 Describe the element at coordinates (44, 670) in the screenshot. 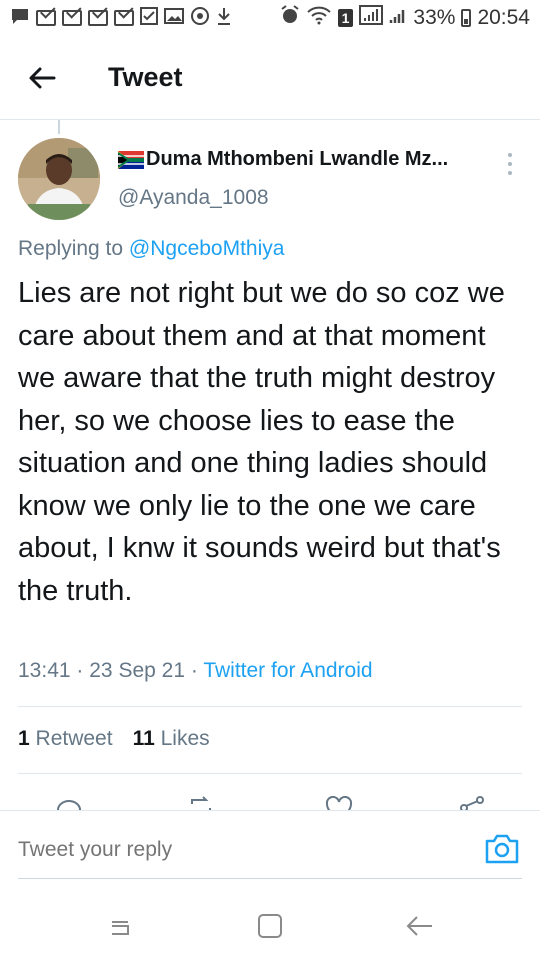

I see `tweet-time: 13:41` at that location.